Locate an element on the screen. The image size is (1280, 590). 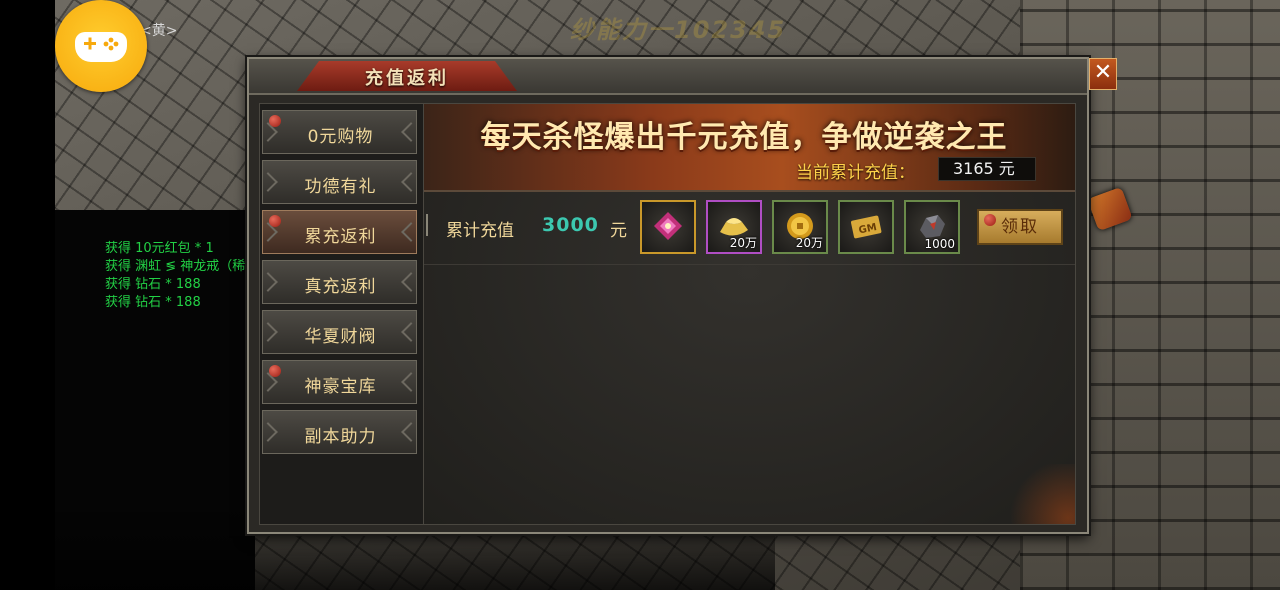
gamepad-icon is located at coordinates (101, 47).